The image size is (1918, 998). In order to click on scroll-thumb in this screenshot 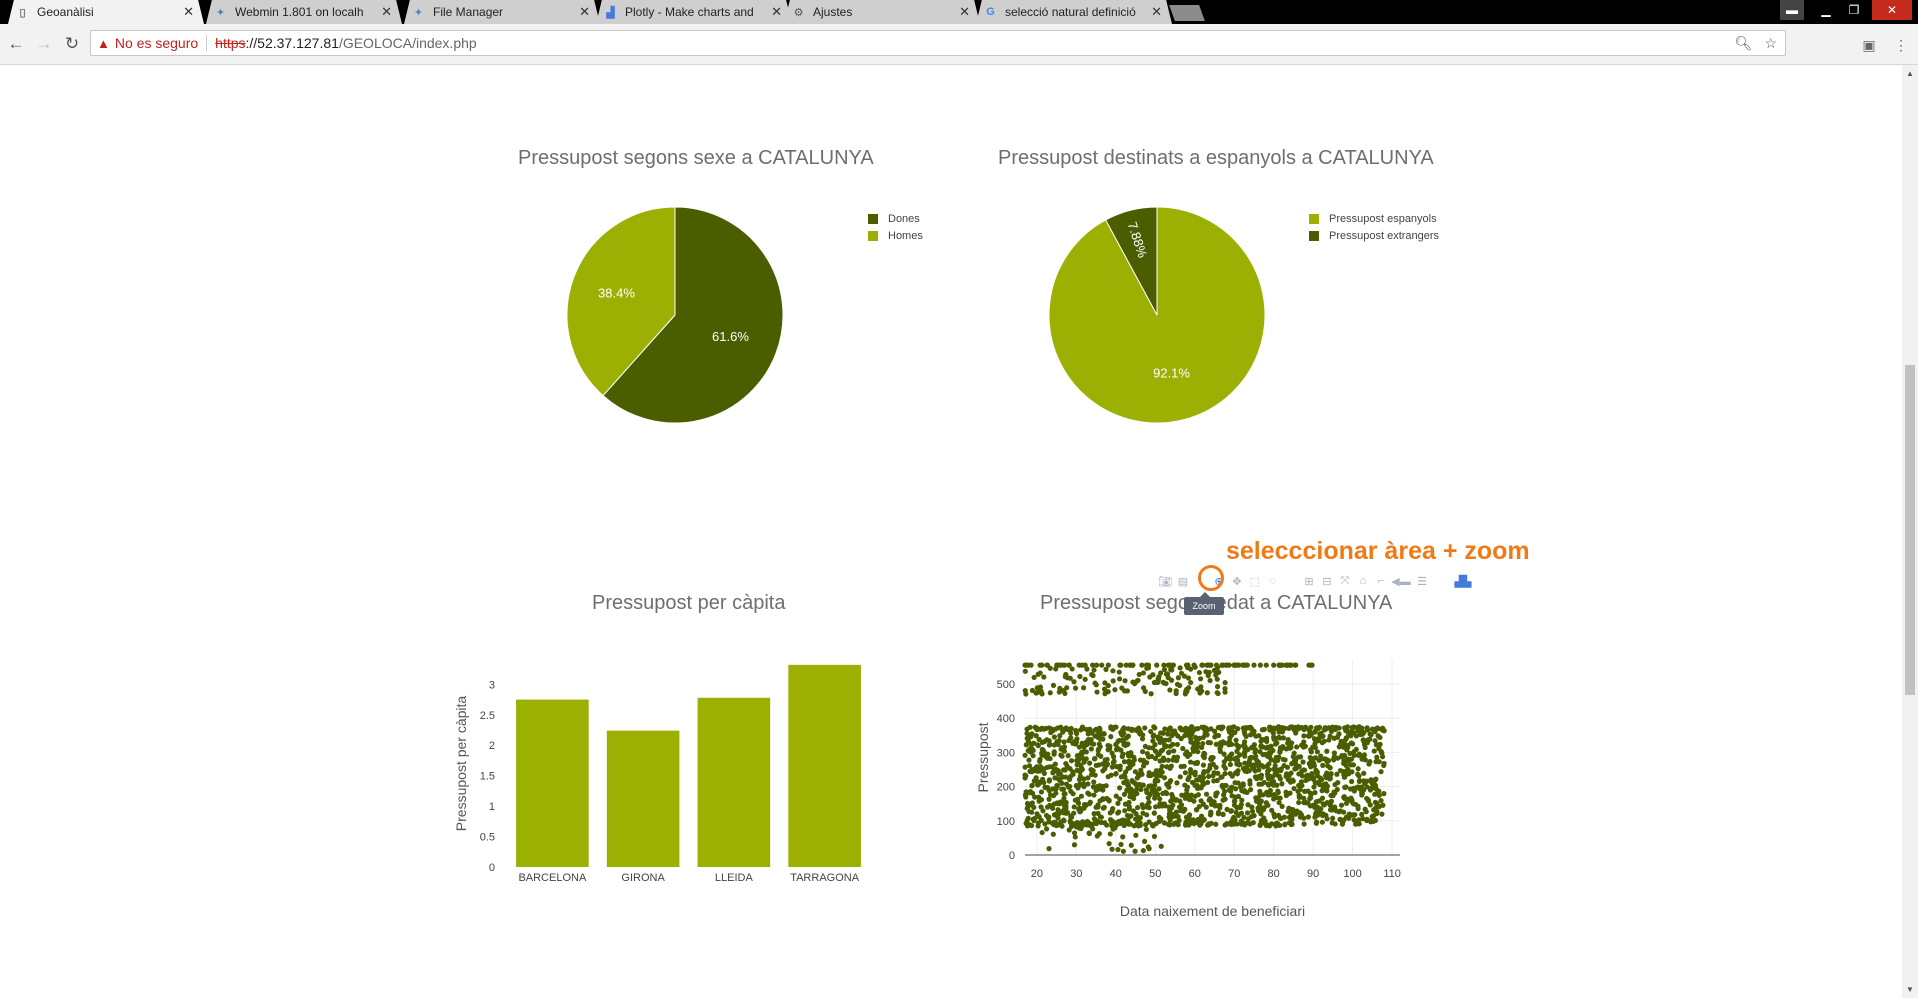, I will do `click(1910, 530)`.